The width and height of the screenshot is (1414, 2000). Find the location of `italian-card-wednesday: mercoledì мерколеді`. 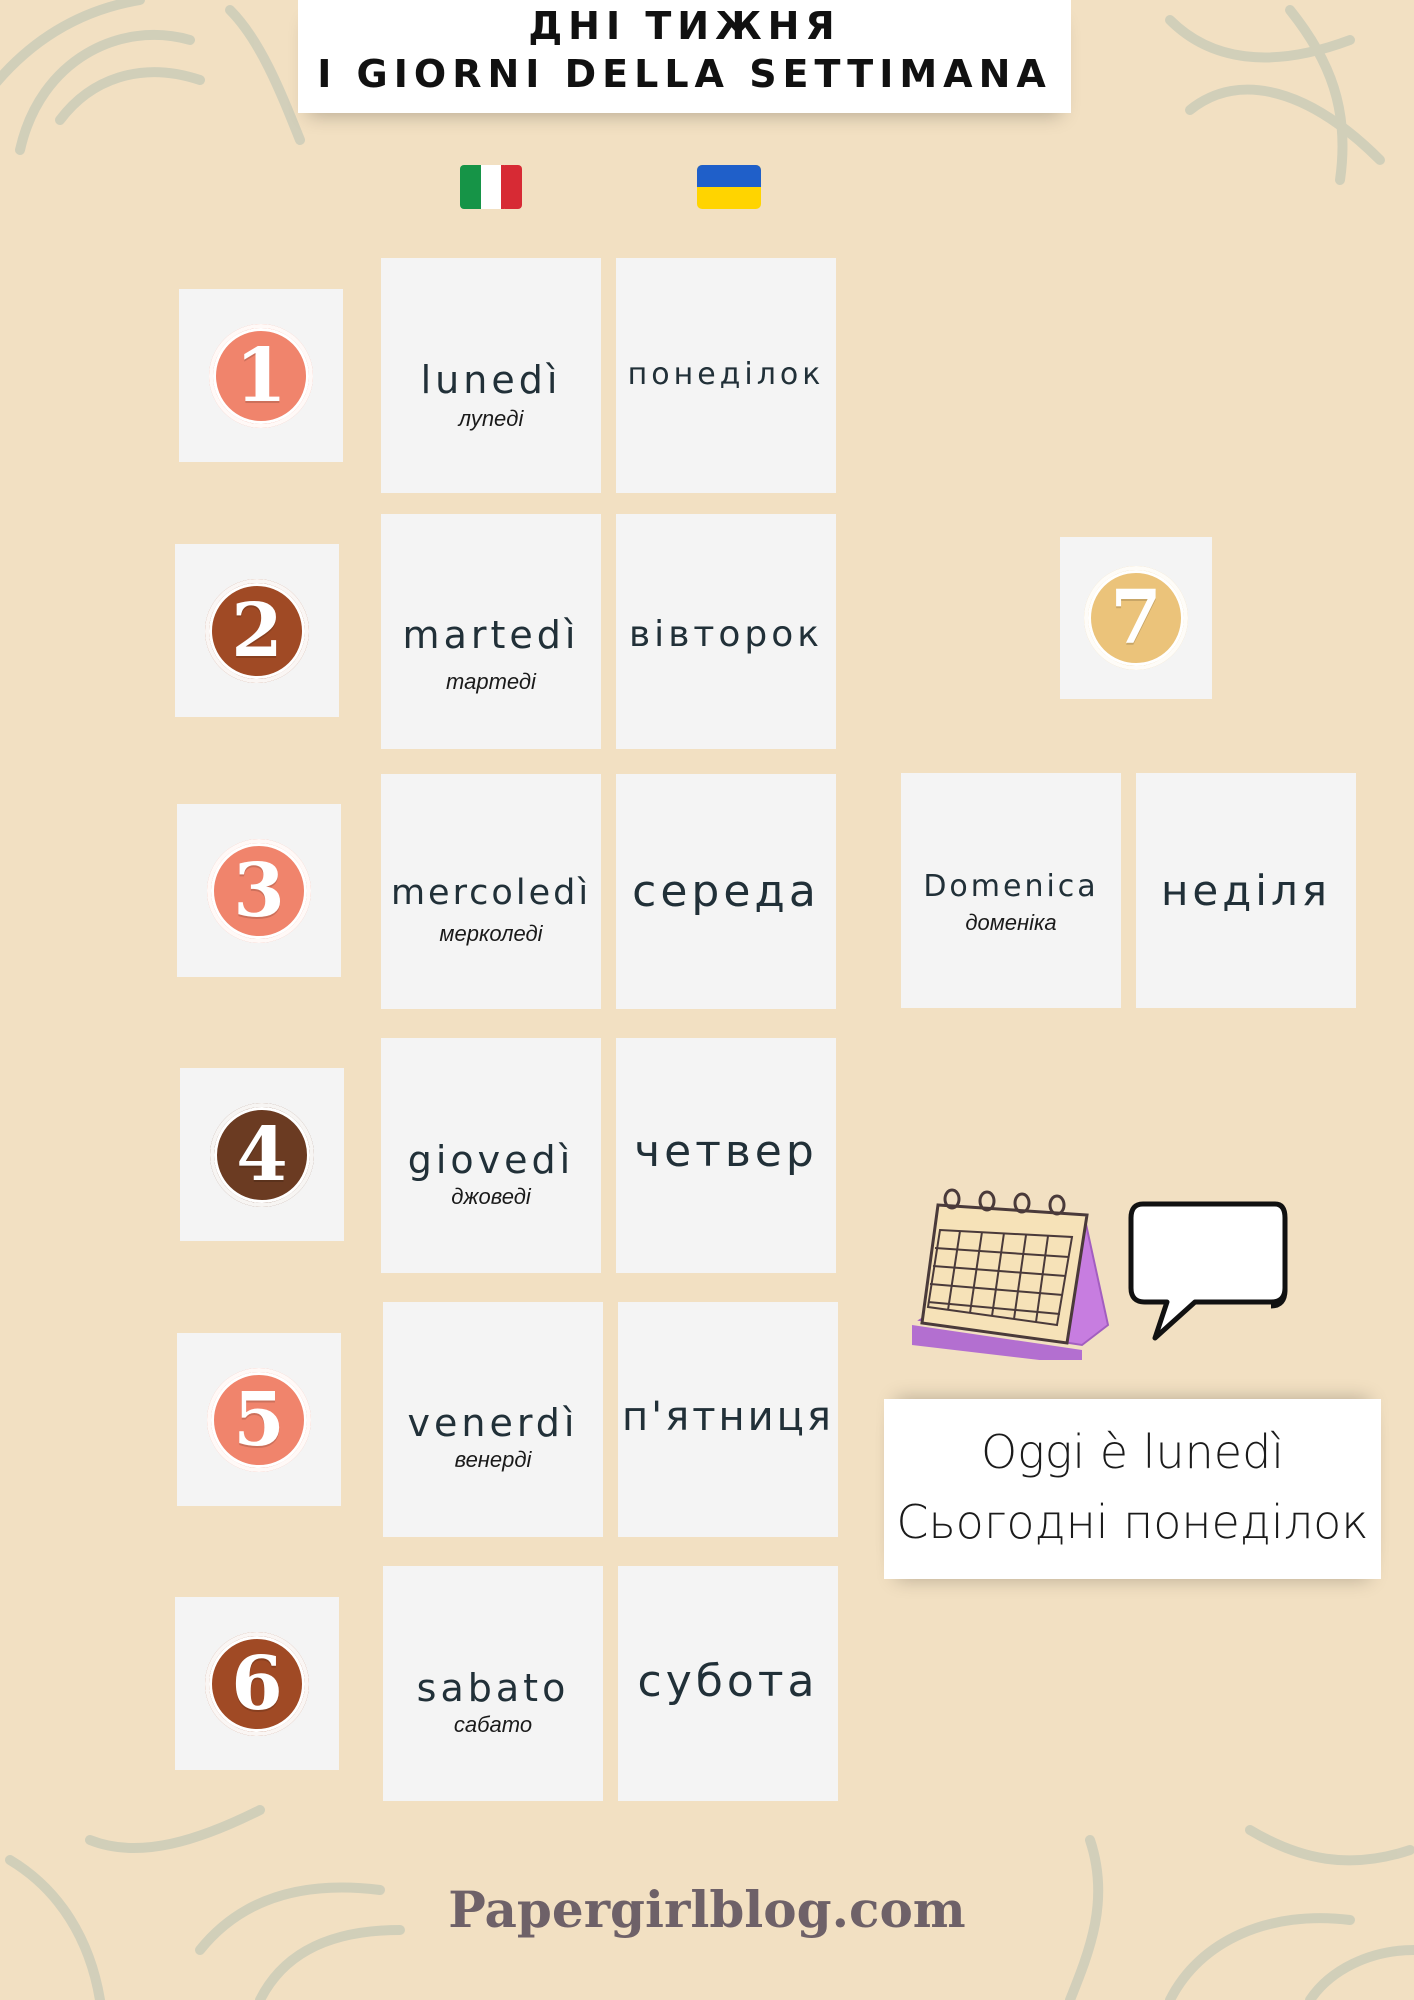

italian-card-wednesday: mercoledì мерколеді is located at coordinates (491, 891).